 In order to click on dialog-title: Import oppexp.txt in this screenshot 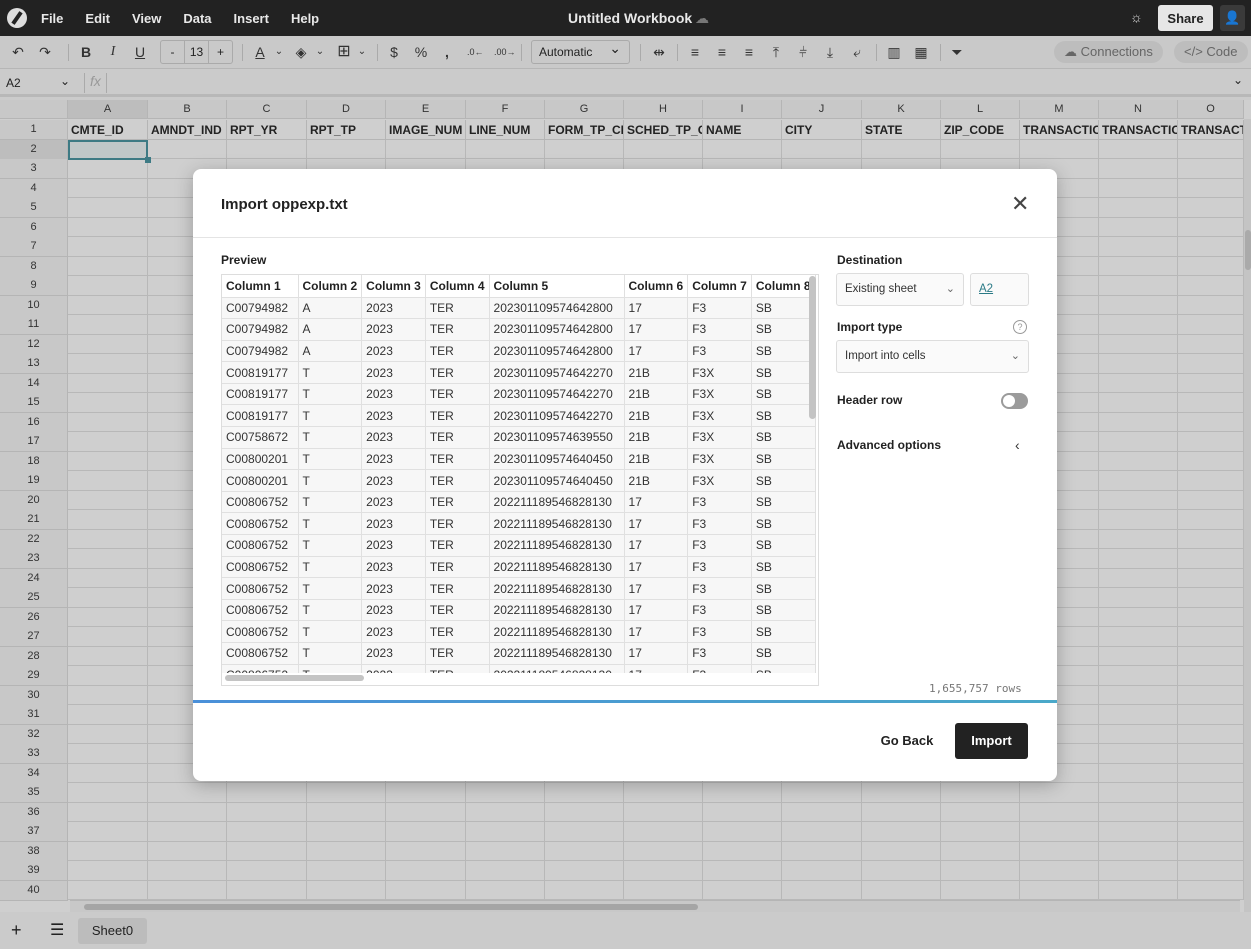, I will do `click(284, 204)`.